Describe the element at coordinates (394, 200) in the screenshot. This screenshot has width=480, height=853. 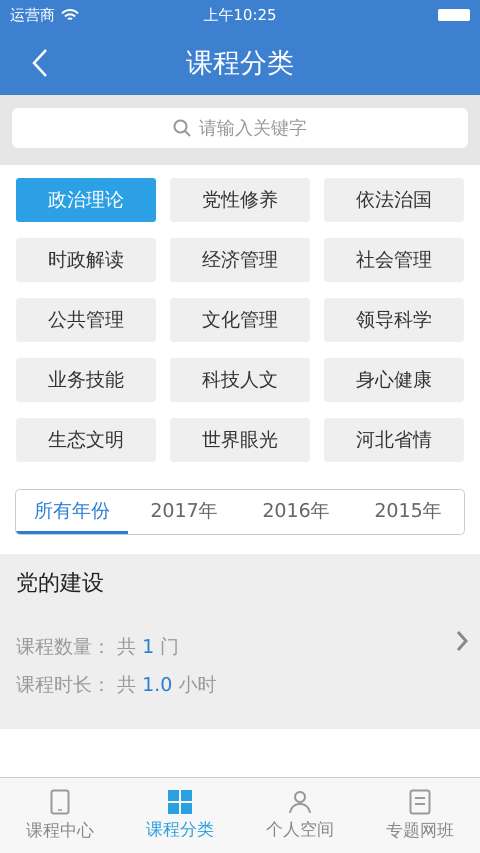
I see `category-button: 依法治国` at that location.